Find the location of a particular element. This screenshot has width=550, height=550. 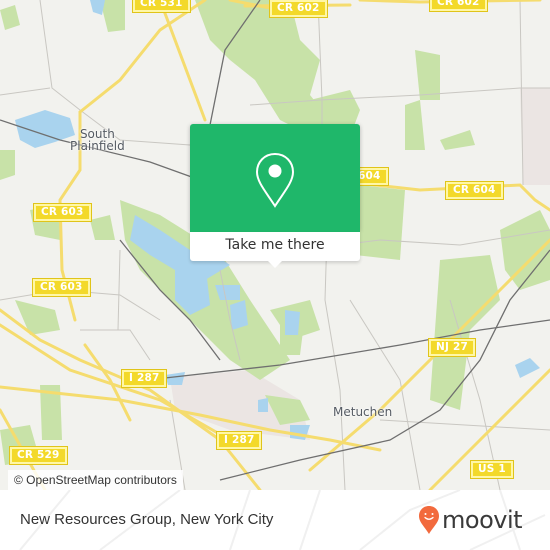

road-shield-us1: US 1 is located at coordinates (492, 469).